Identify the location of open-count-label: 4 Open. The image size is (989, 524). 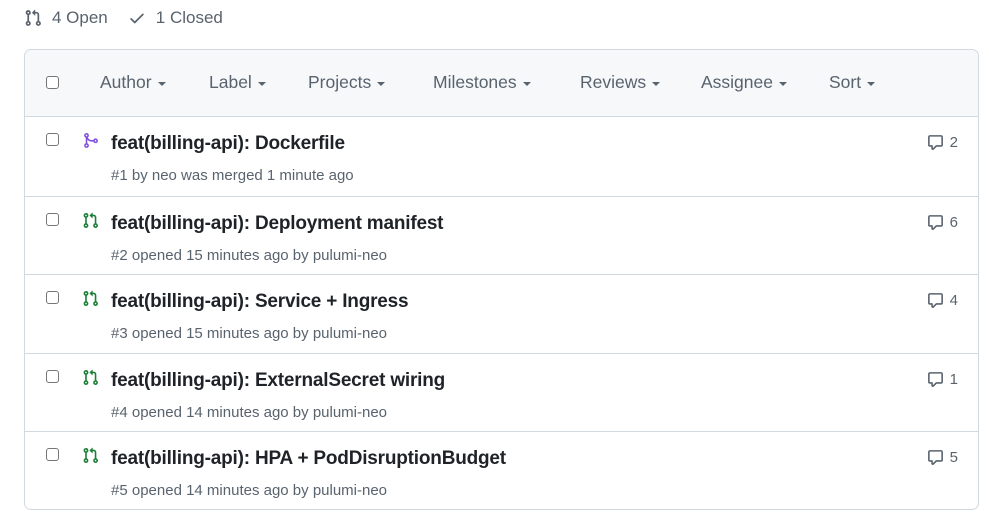
(80, 17).